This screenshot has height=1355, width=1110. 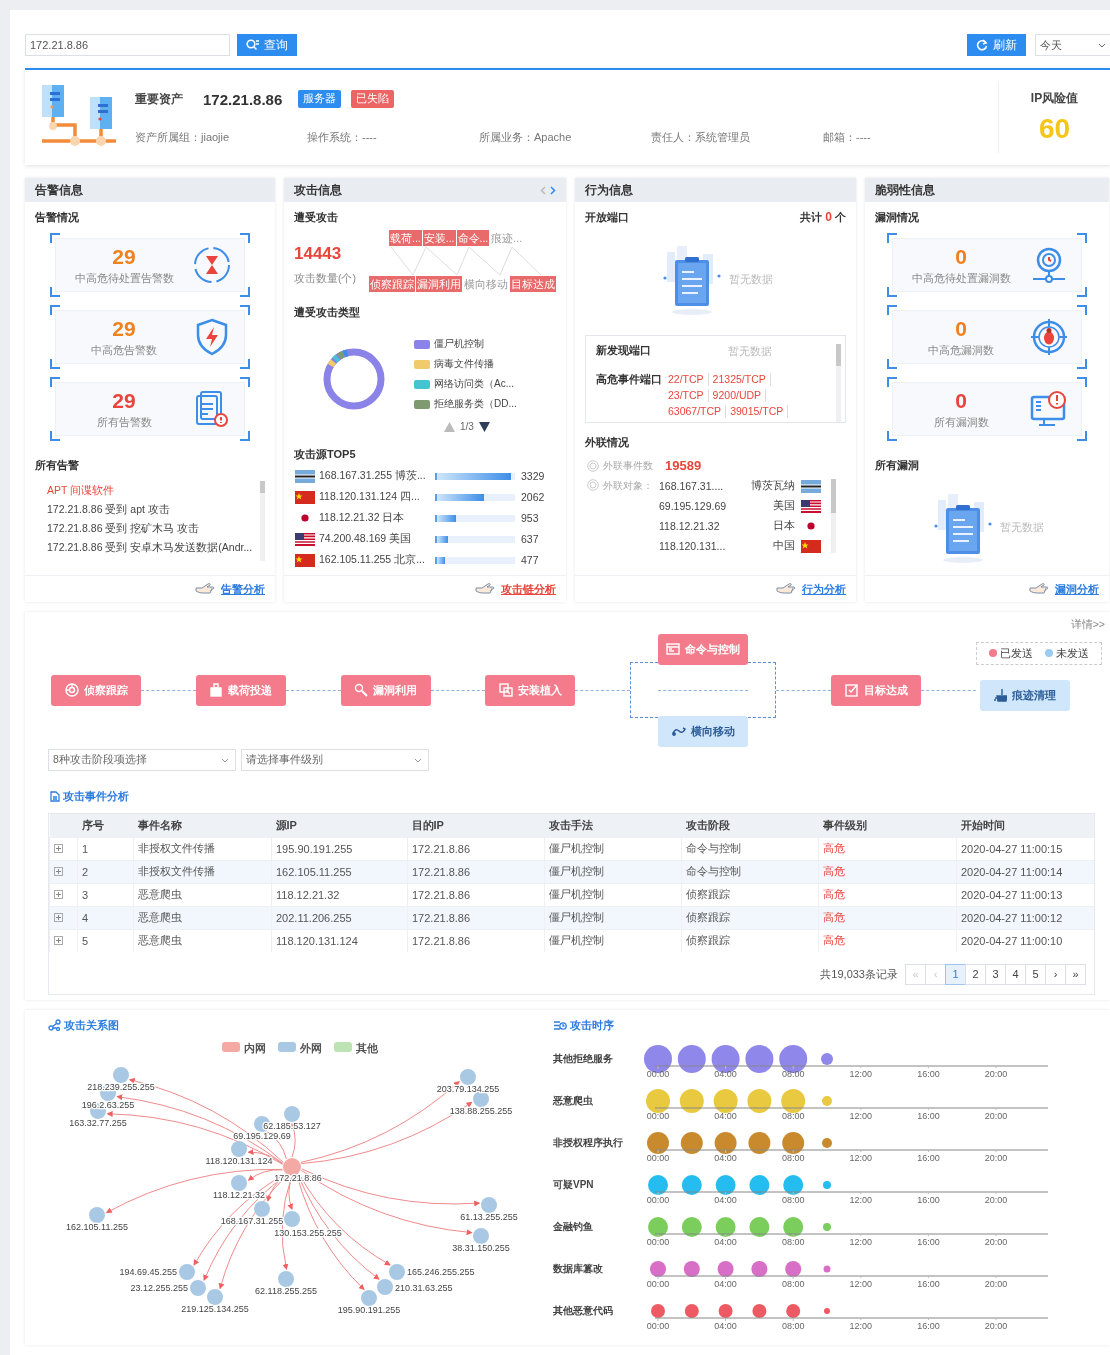 What do you see at coordinates (142, 760) in the screenshot?
I see `filter-dropdown: 8种攻击阶段项选择` at bounding box center [142, 760].